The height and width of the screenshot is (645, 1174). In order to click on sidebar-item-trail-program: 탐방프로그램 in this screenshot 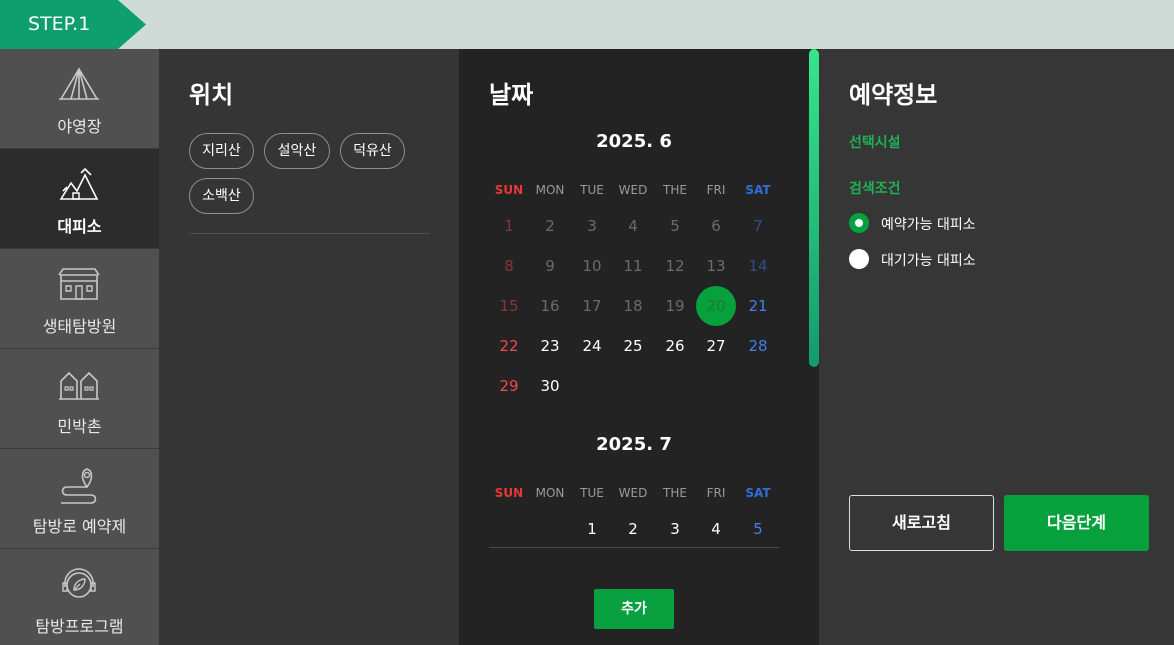, I will do `click(79, 597)`.